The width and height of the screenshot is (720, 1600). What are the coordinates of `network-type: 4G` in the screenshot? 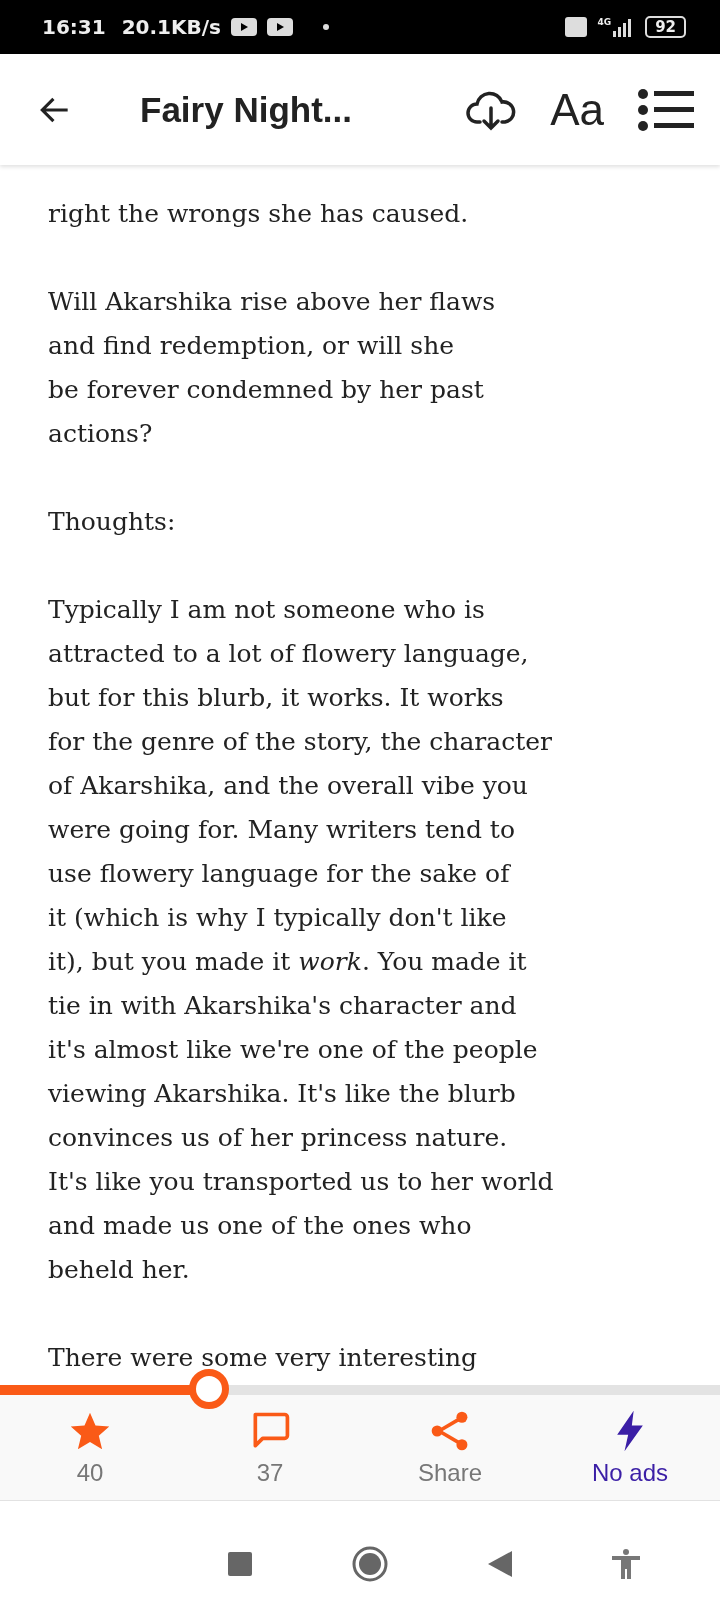 It's located at (604, 22).